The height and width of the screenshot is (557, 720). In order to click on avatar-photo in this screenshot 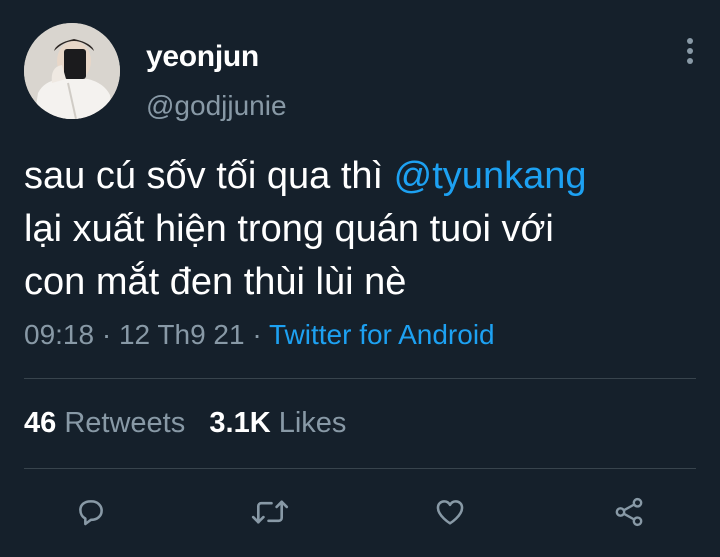, I will do `click(72, 71)`.